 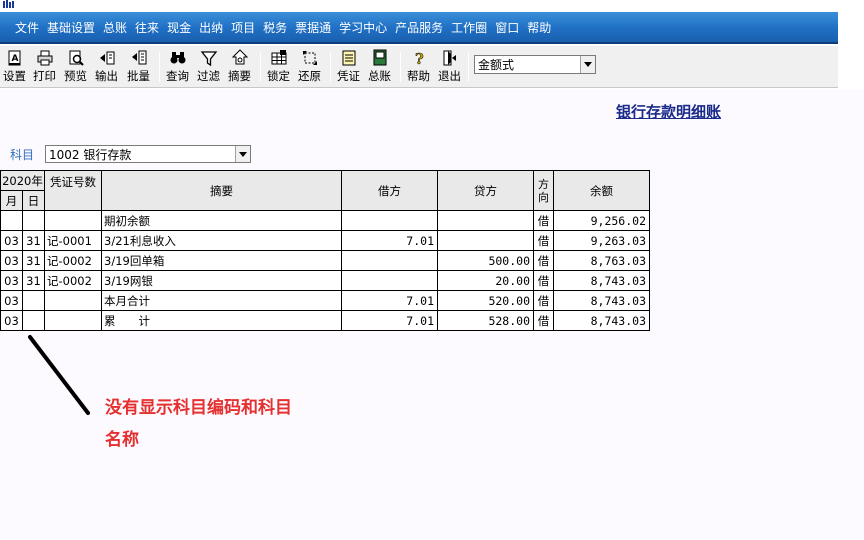 I want to click on cell-day: 31, so click(x=33, y=280).